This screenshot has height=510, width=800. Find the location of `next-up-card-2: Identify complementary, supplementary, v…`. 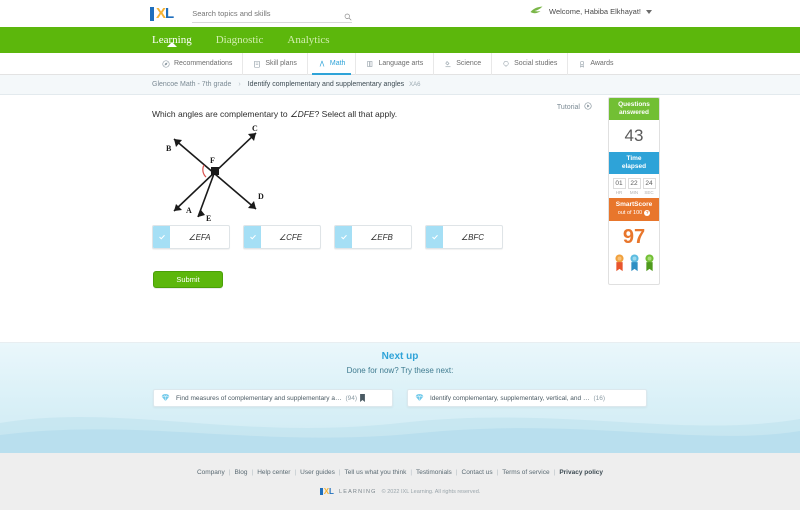

next-up-card-2: Identify complementary, supplementary, v… is located at coordinates (527, 398).